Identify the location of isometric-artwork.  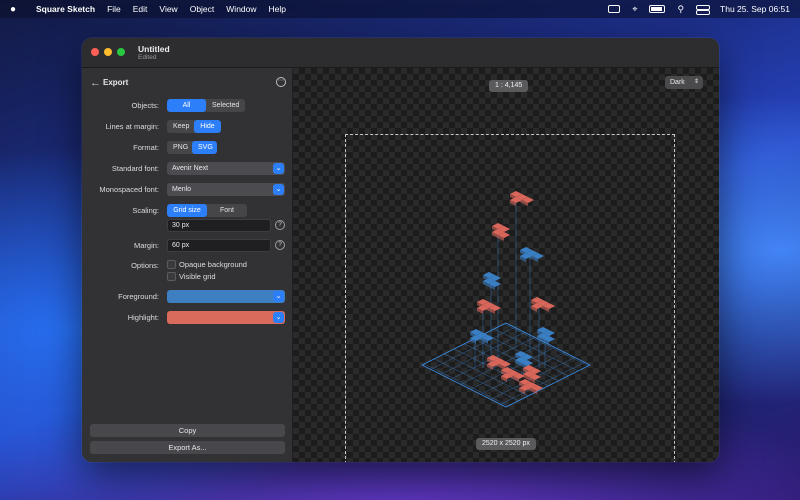
(506, 299).